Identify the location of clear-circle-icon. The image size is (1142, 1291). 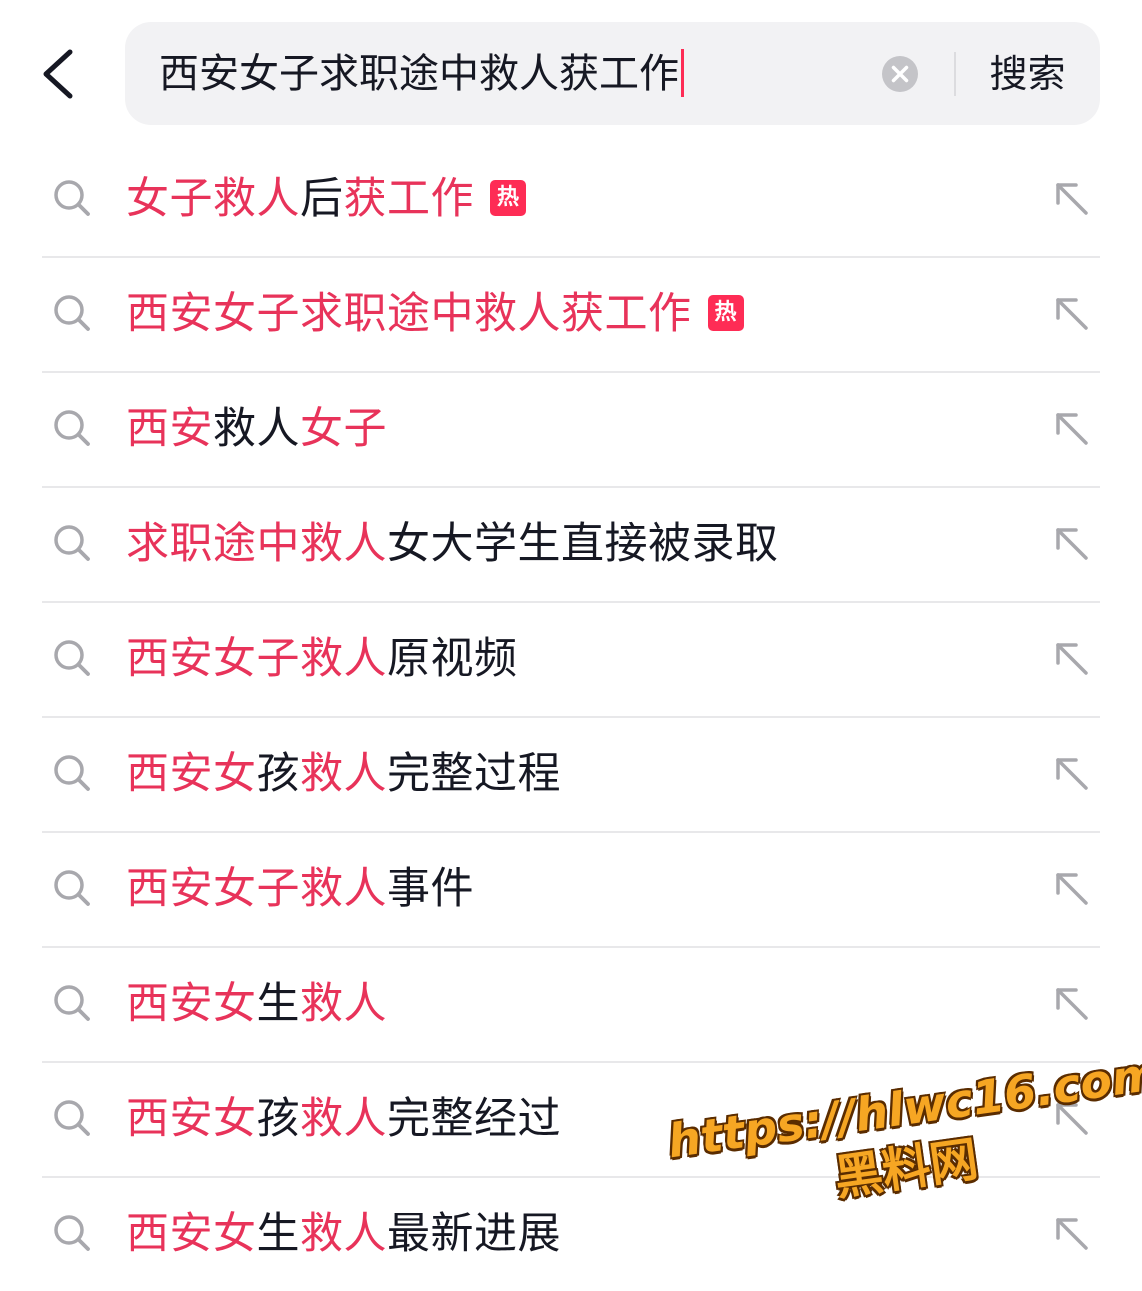
(900, 74).